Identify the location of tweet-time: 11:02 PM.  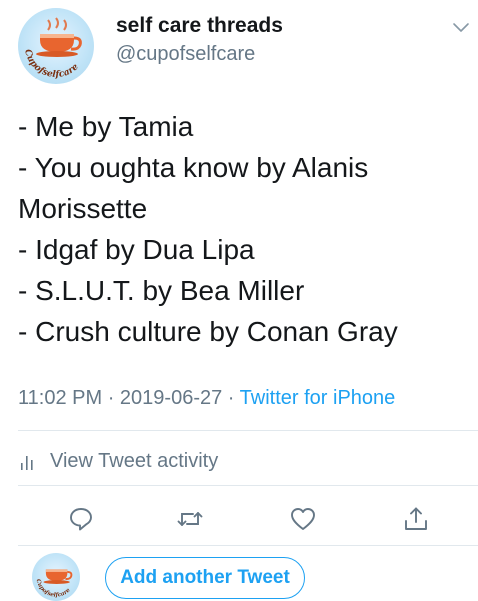
(60, 398).